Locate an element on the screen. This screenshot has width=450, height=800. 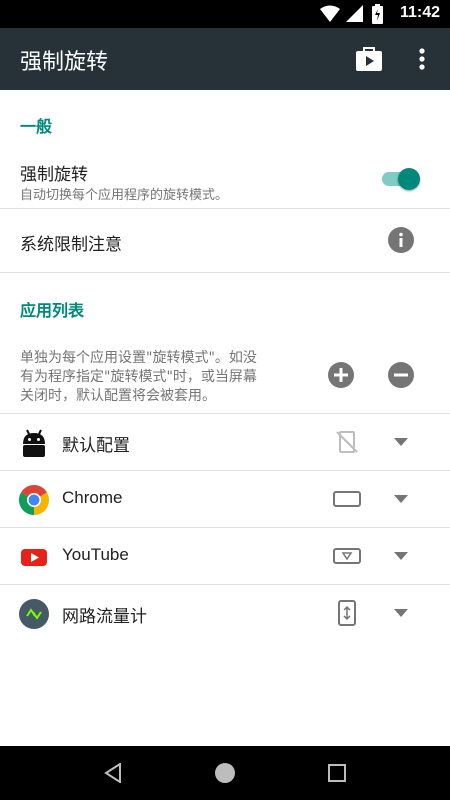
home-button is located at coordinates (225, 773).